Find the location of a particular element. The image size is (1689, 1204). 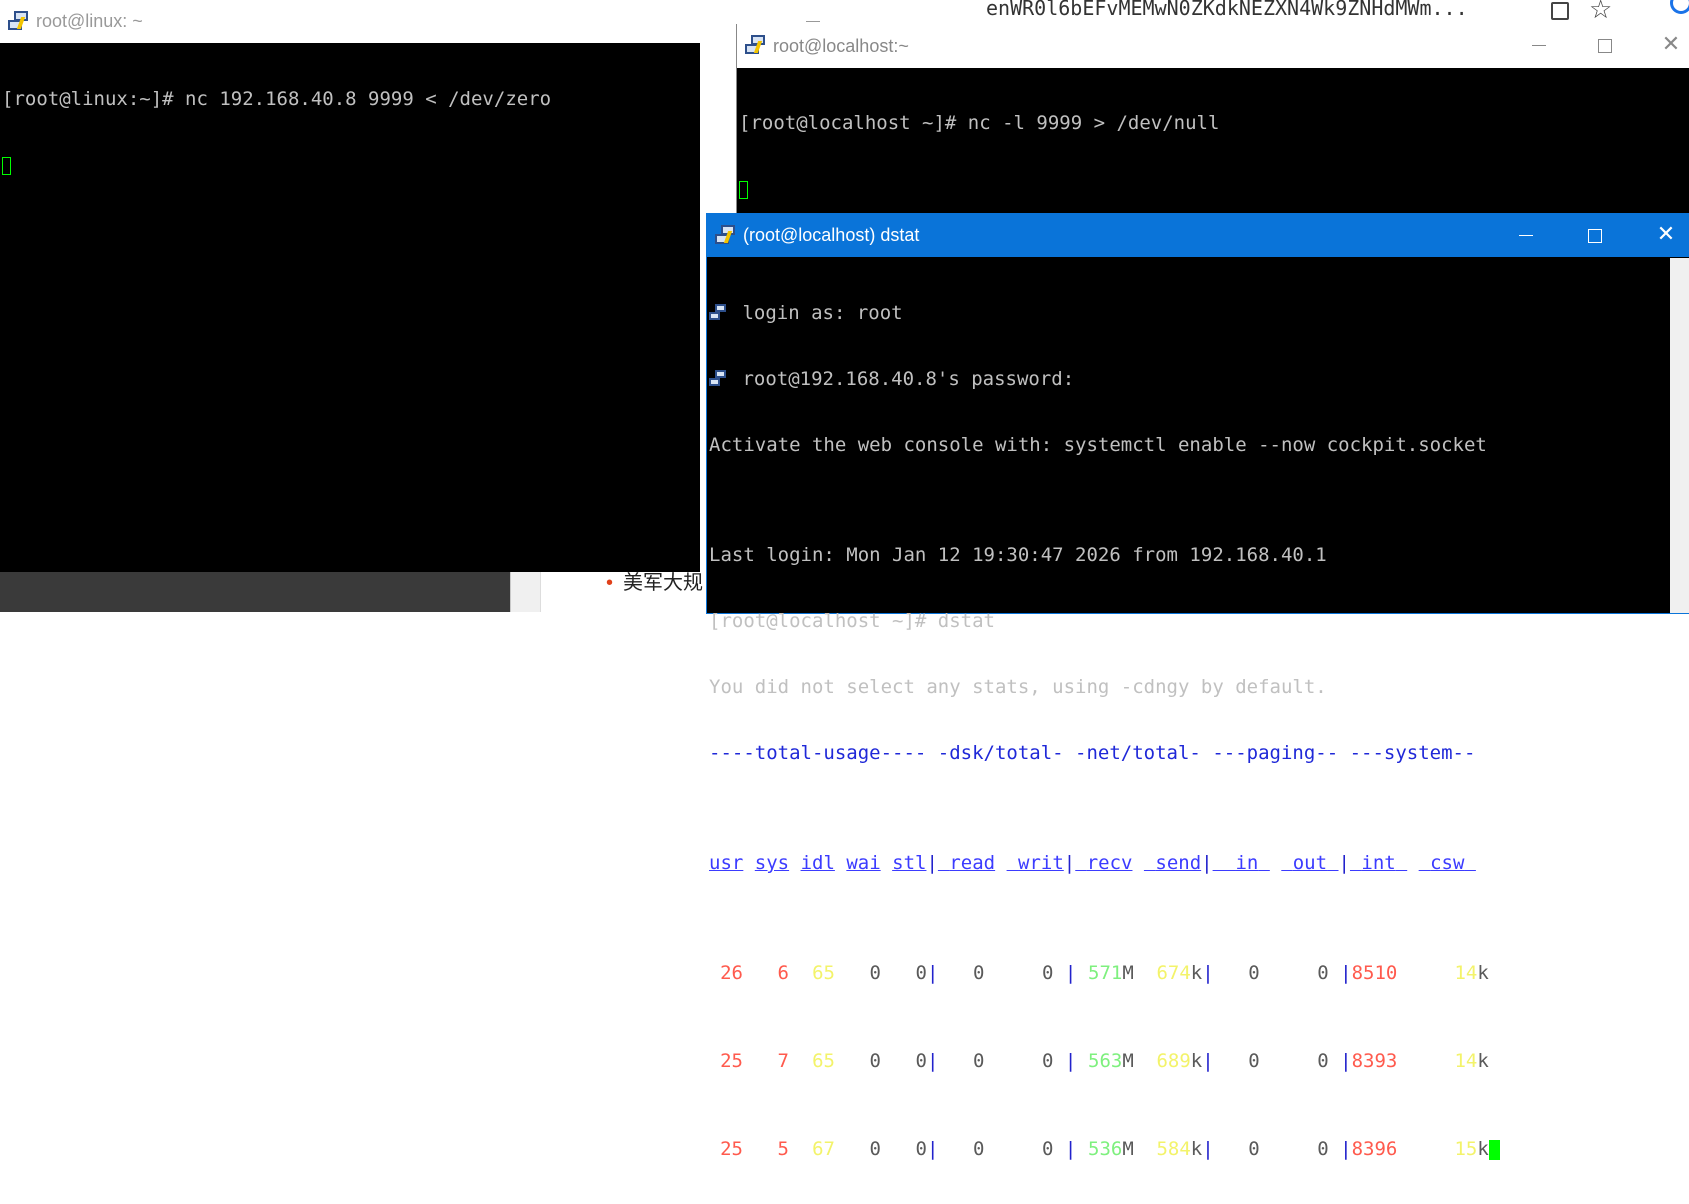

cell-csw: 14 is located at coordinates (1466, 973).